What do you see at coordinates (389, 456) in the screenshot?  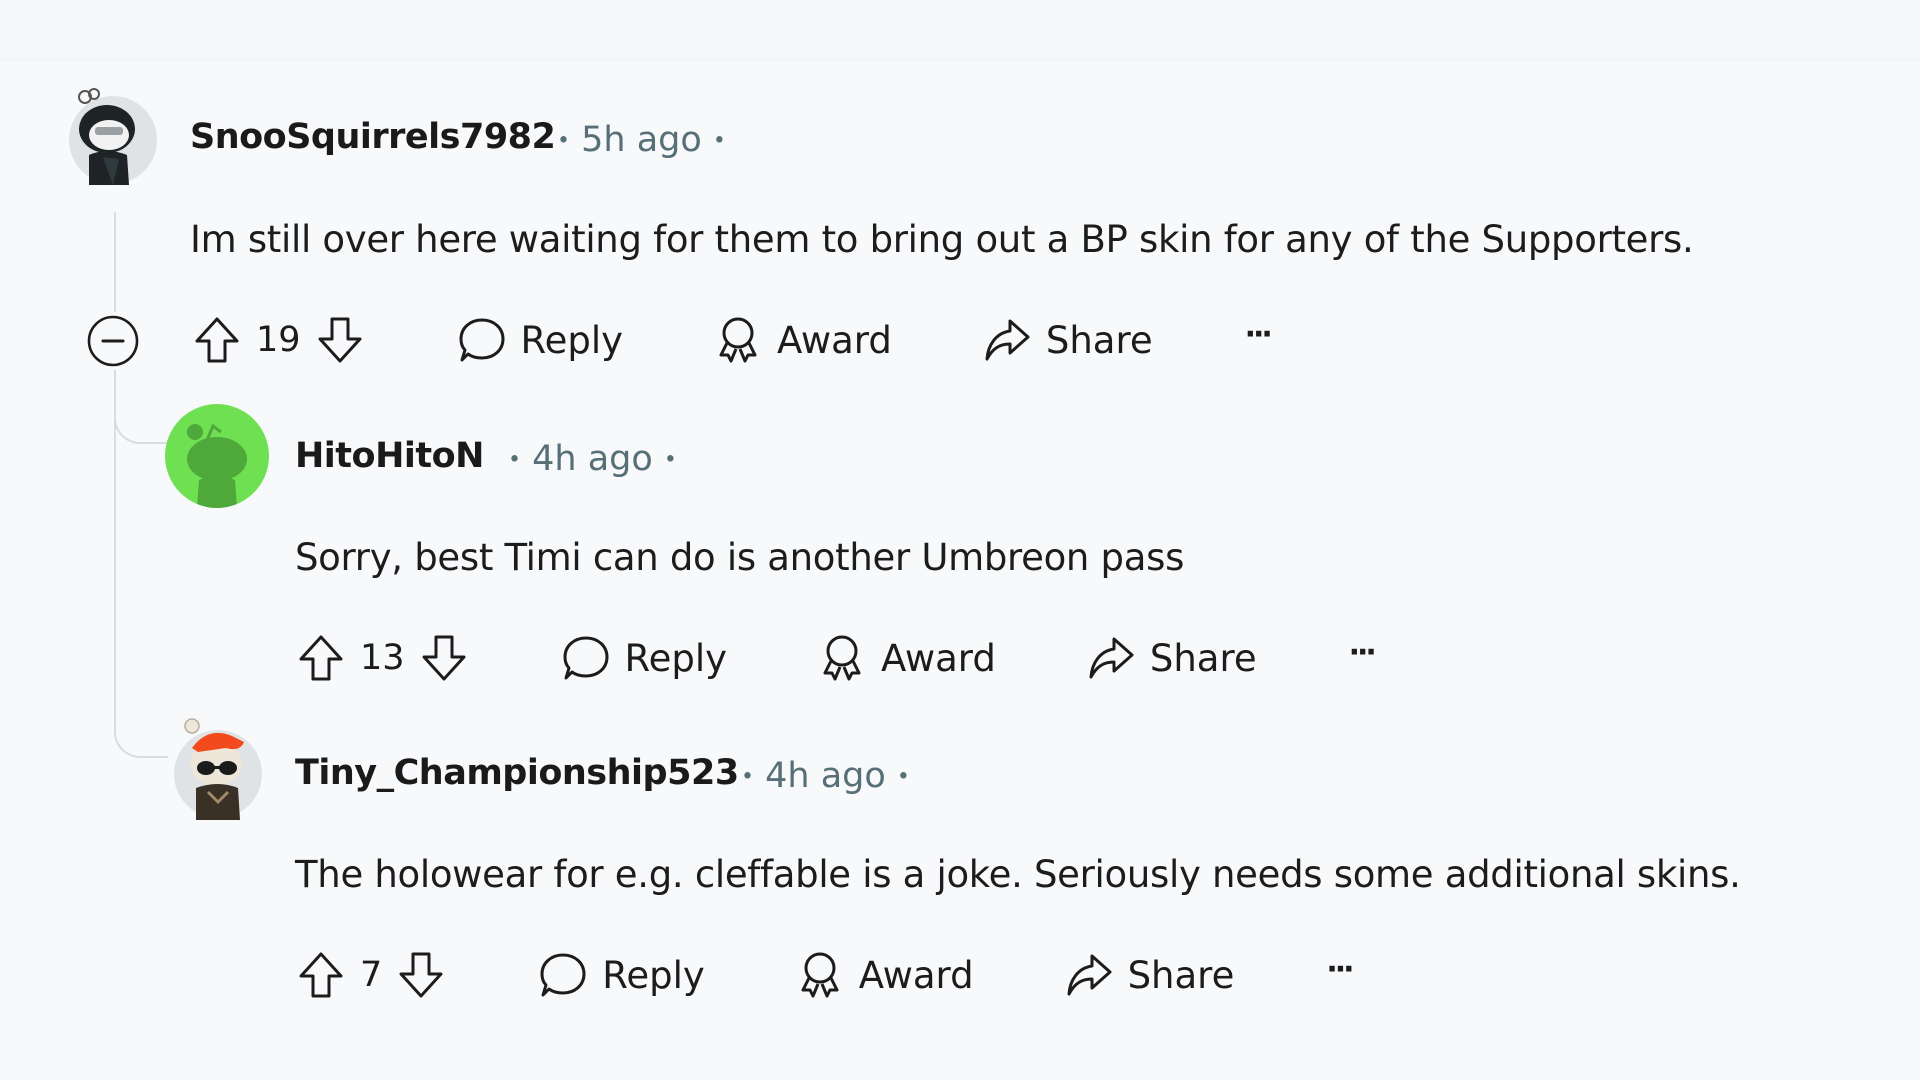 I see `username: HitoHitoN` at bounding box center [389, 456].